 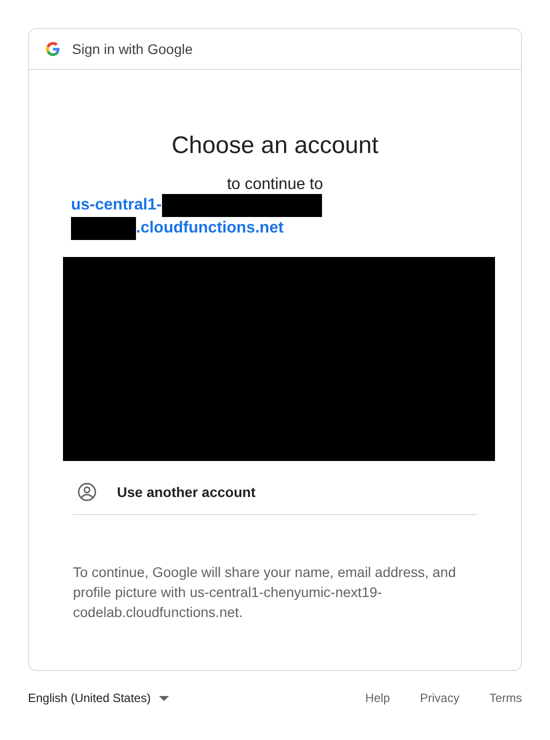 I want to click on footer-link: Terms, so click(x=505, y=698).